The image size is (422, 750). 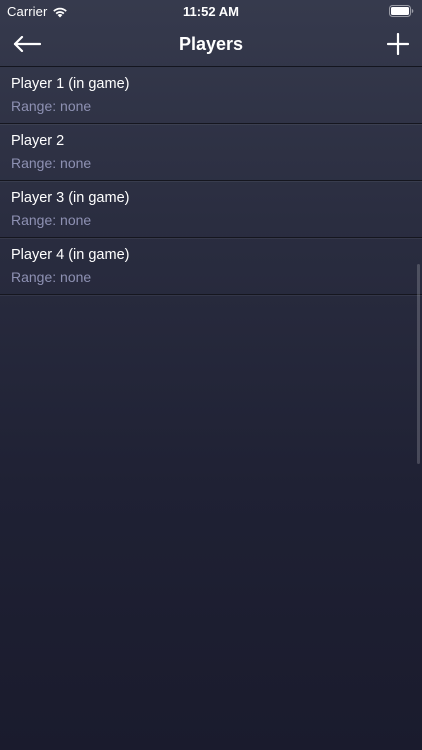 What do you see at coordinates (211, 266) in the screenshot?
I see `player-row: Player 4 (in game) Range: none` at bounding box center [211, 266].